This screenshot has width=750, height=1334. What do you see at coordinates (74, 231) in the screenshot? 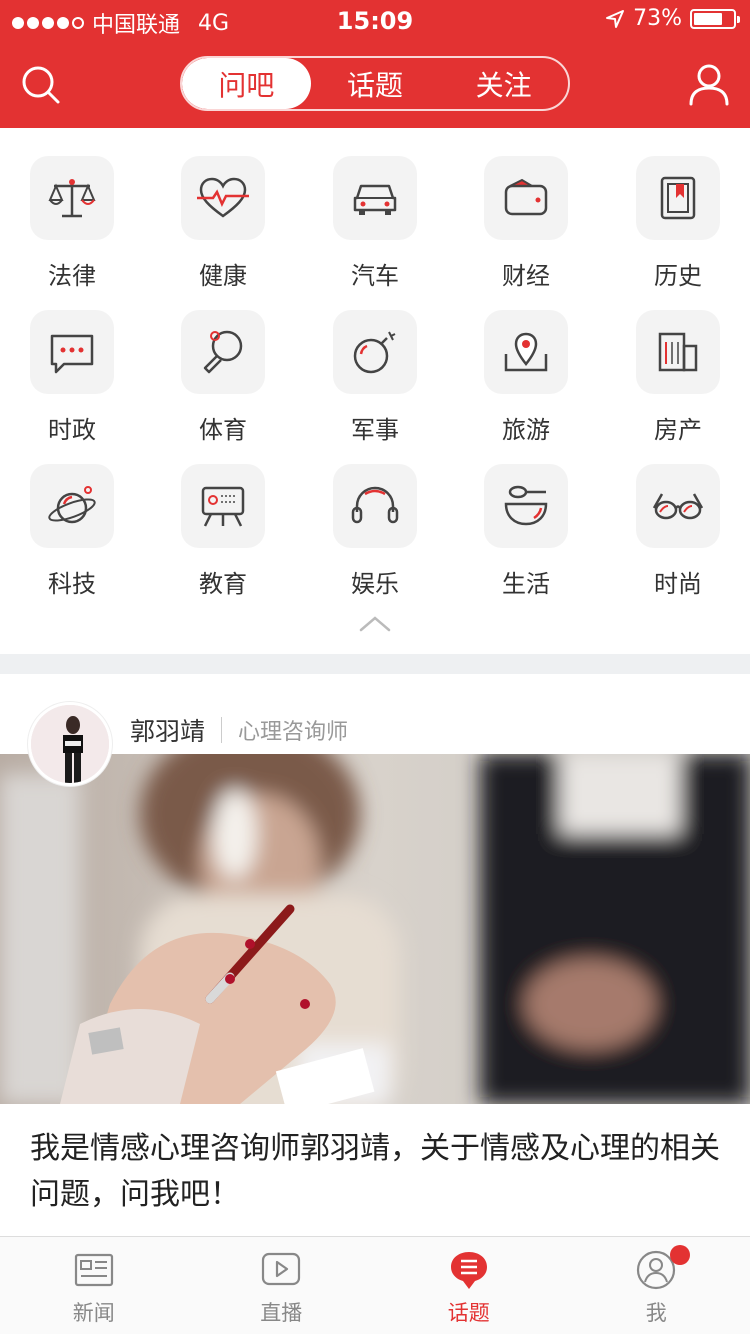
I see `category-law: 法律` at bounding box center [74, 231].